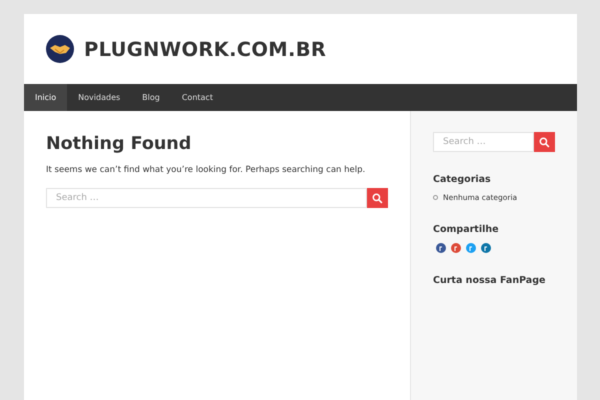 The height and width of the screenshot is (400, 600). I want to click on nav-tab: Contact, so click(197, 97).